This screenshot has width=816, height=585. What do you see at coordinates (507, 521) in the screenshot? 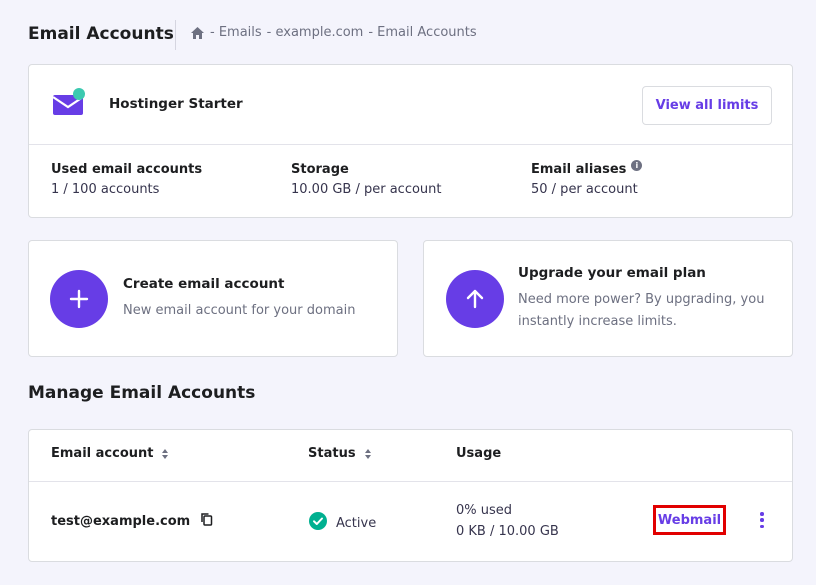
I see `usage-cell: 0% used 0 KB / 10.00 GB` at bounding box center [507, 521].